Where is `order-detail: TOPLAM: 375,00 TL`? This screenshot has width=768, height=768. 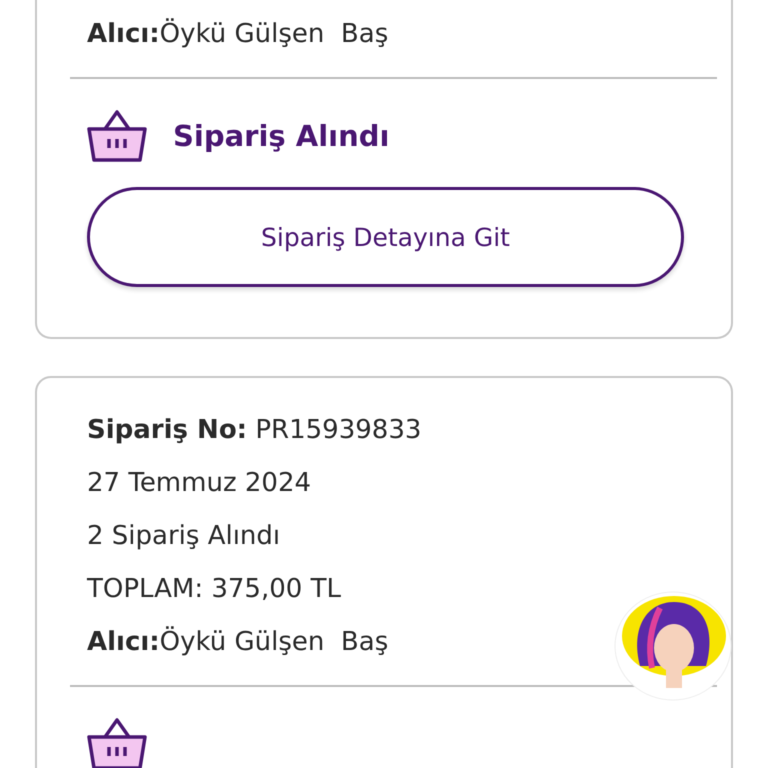 order-detail: TOPLAM: 375,00 TL is located at coordinates (214, 589).